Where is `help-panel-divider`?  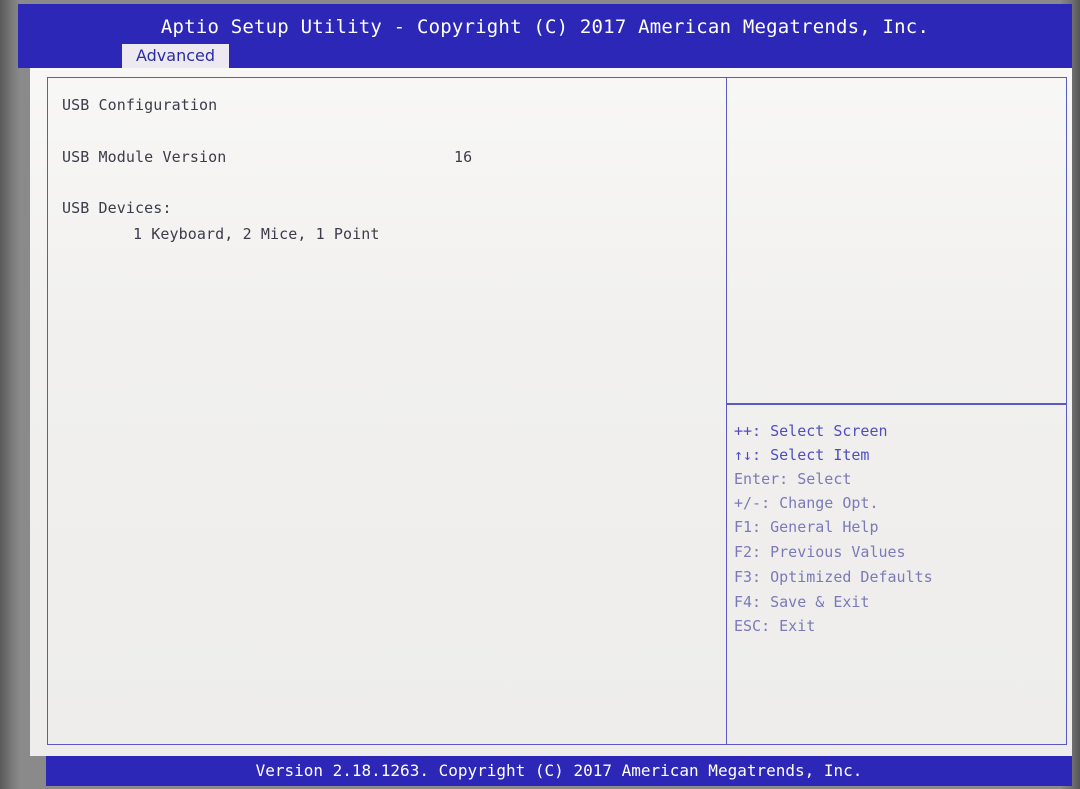
help-panel-divider is located at coordinates (897, 404).